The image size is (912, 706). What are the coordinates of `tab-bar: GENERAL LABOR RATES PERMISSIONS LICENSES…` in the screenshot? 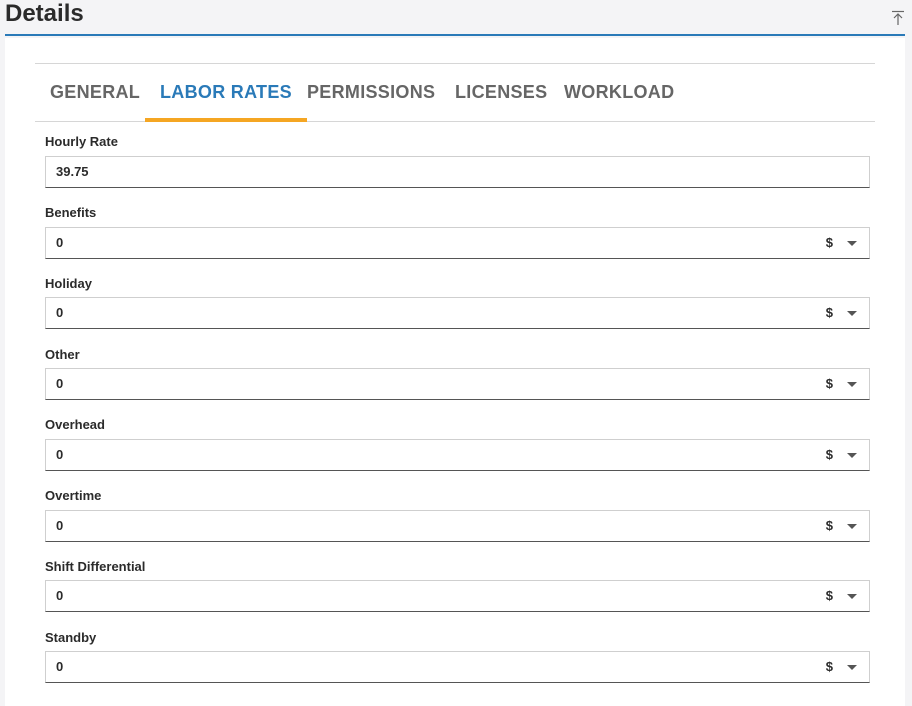 It's located at (455, 92).